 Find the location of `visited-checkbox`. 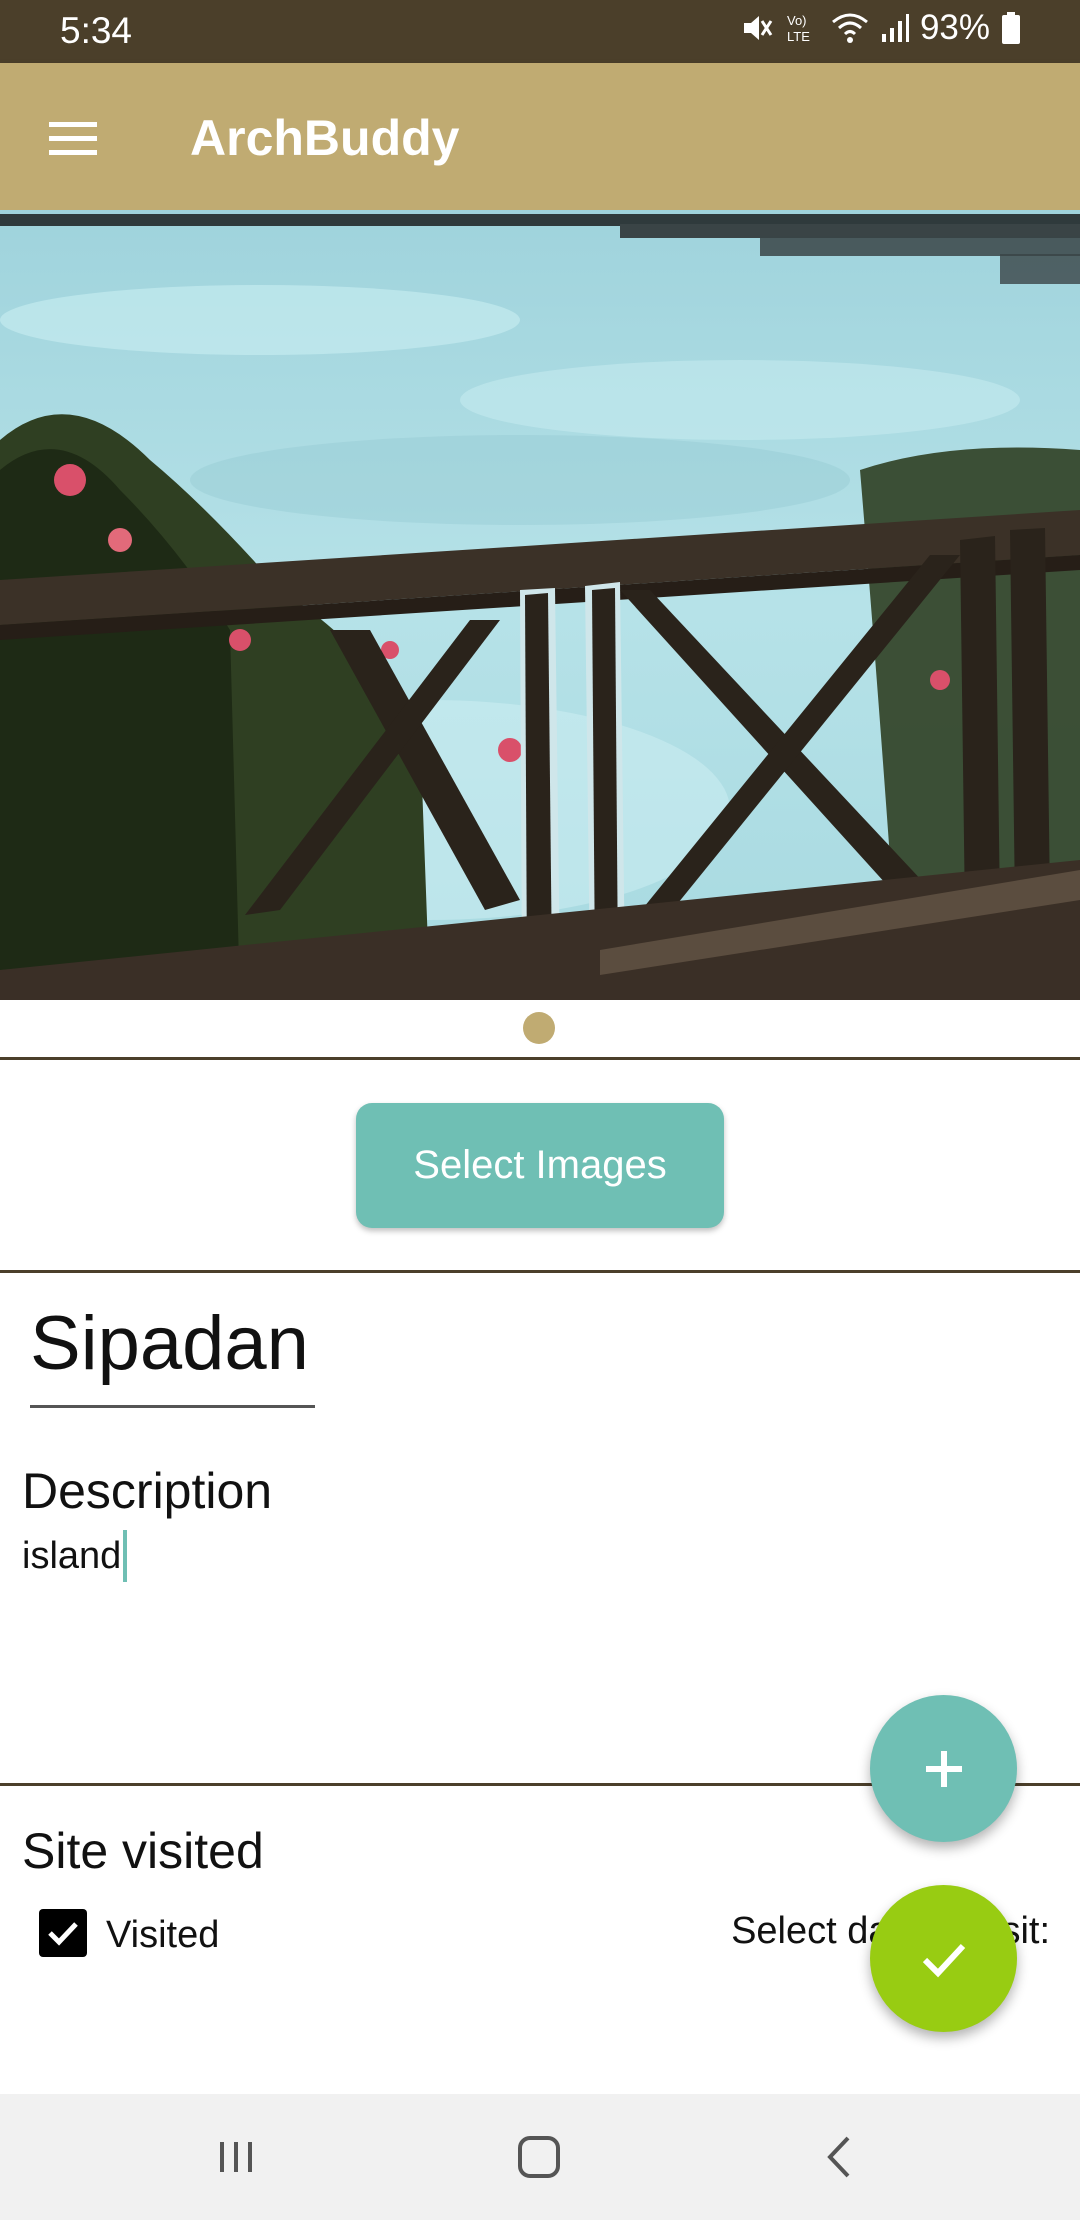

visited-checkbox is located at coordinates (63, 1933).